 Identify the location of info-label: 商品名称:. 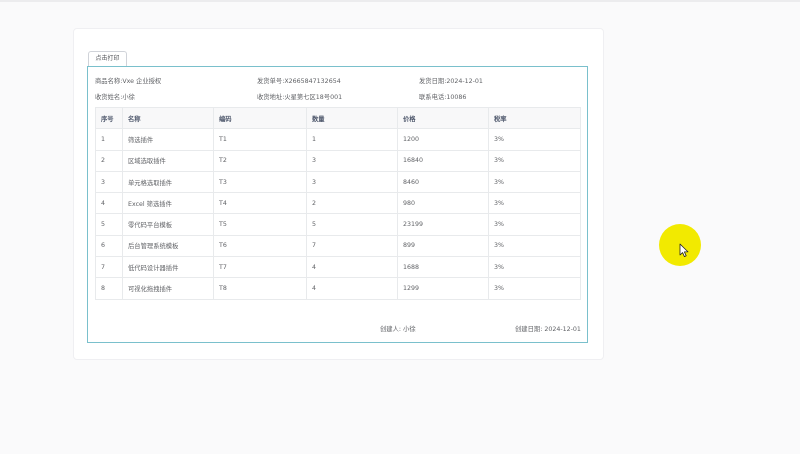
(109, 81).